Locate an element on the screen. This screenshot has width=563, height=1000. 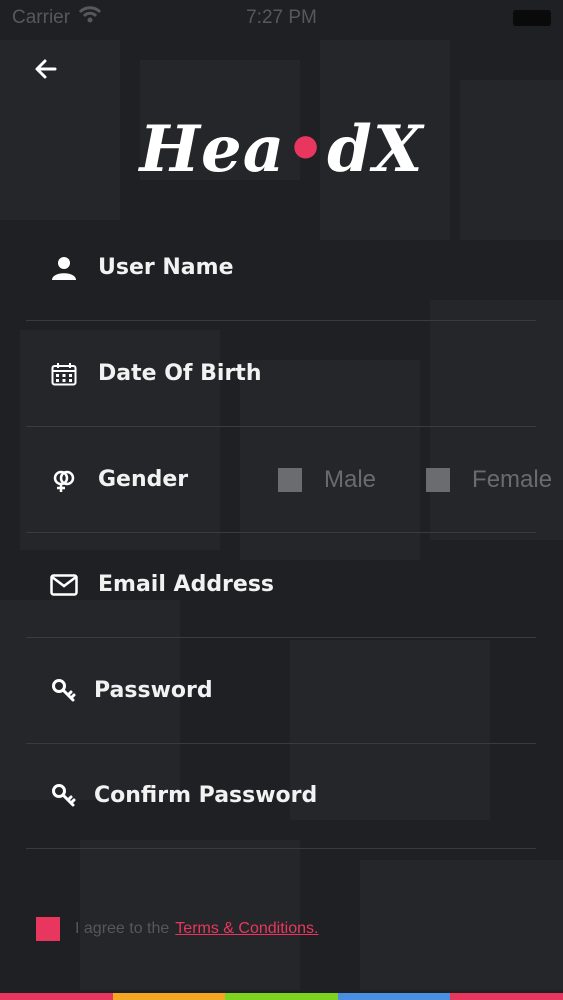
battery-icon is located at coordinates (532, 18).